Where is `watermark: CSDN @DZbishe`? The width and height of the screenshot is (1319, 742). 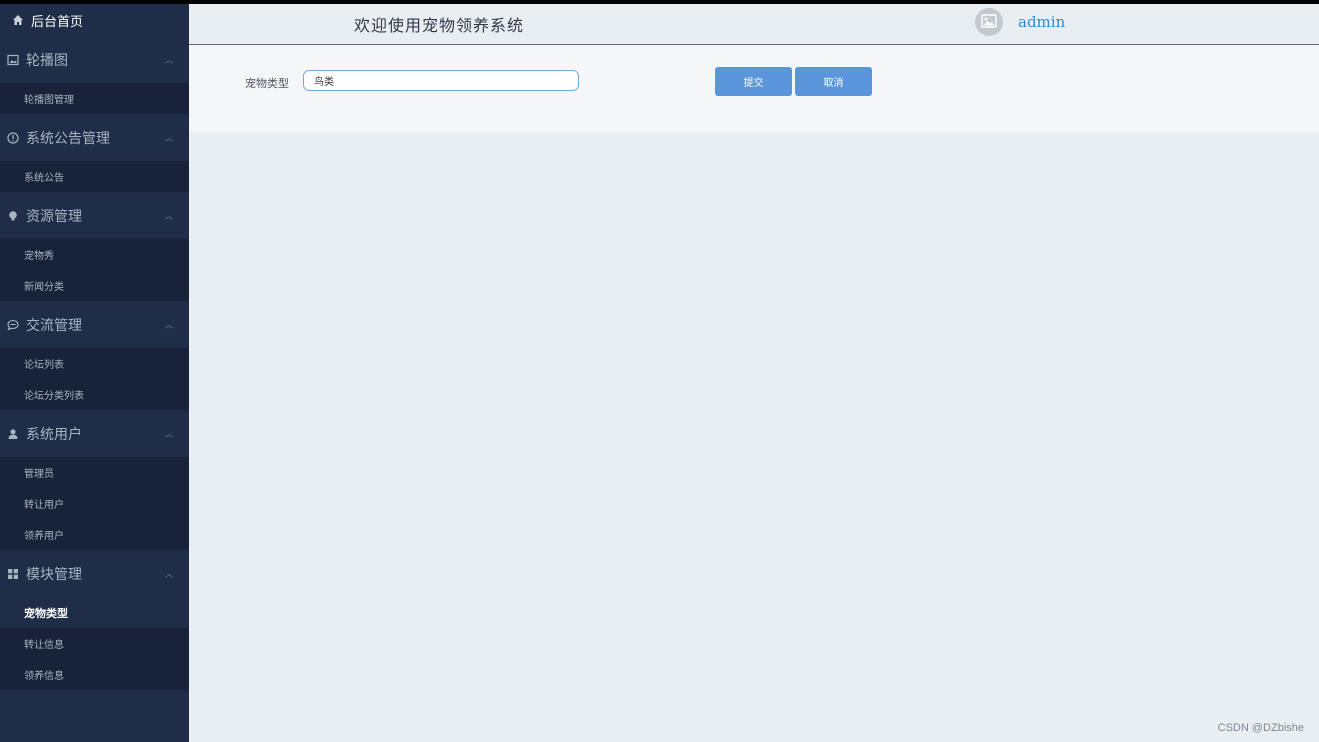 watermark: CSDN @DZbishe is located at coordinates (1260, 728).